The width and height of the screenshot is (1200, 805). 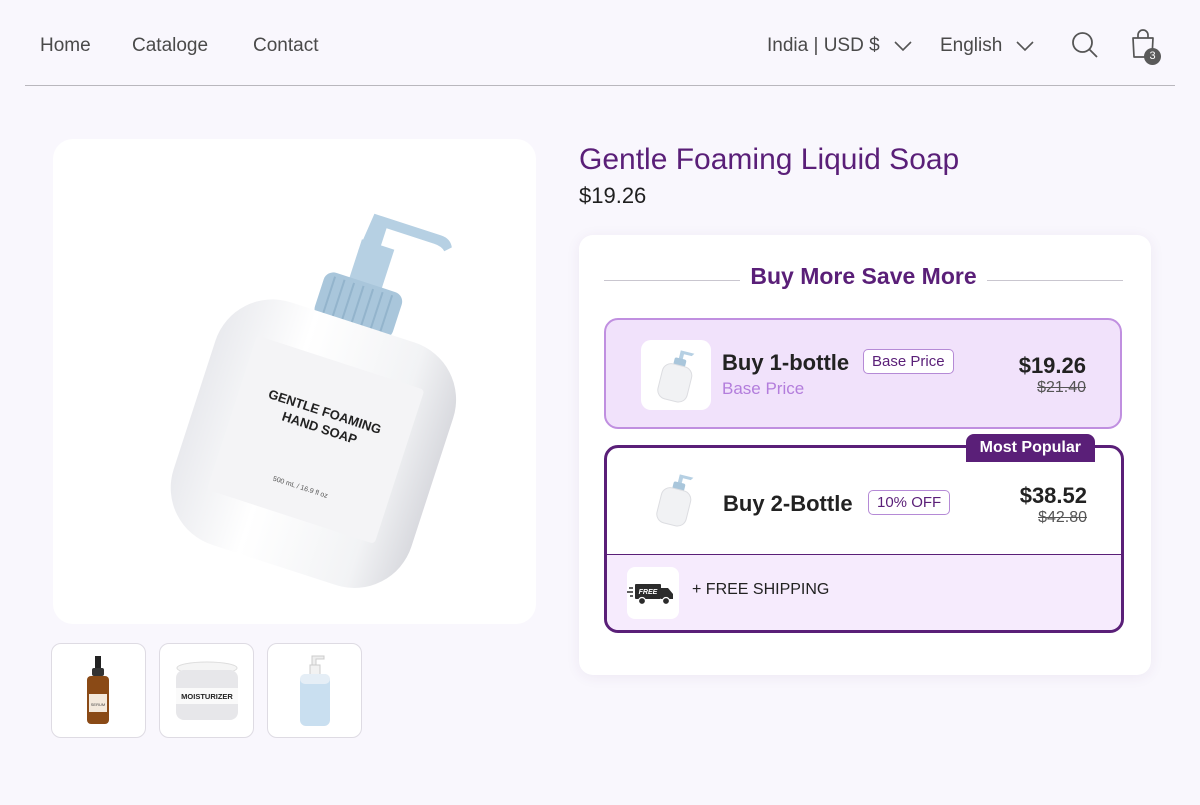 I want to click on truck-free-text: FREE, so click(x=648, y=592).